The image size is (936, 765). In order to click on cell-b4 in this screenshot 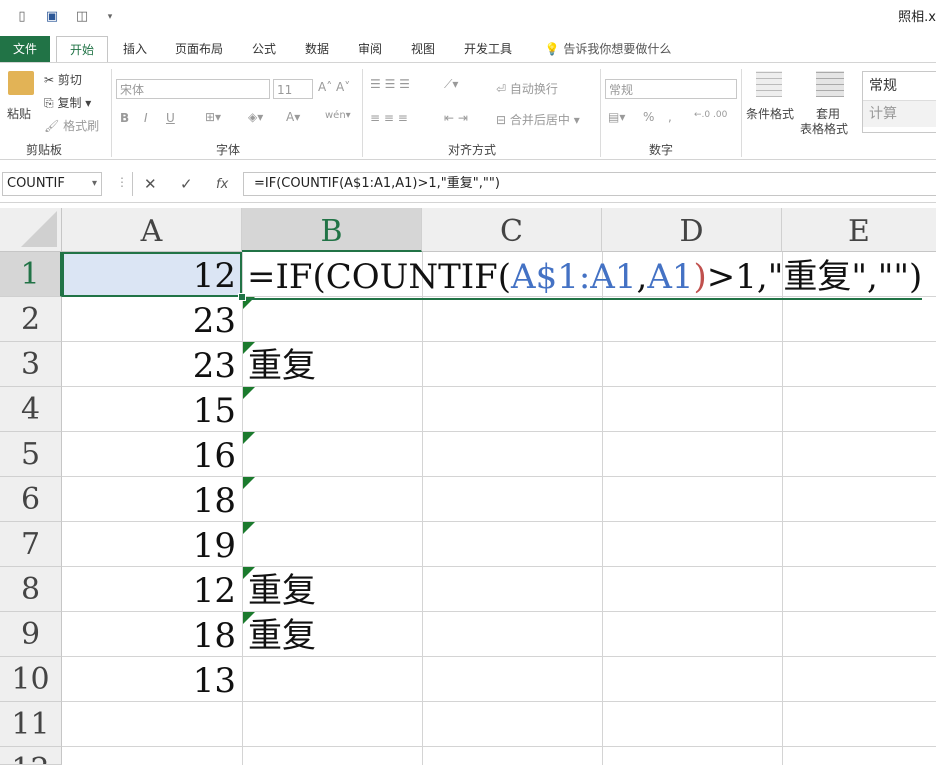, I will do `click(245, 409)`.